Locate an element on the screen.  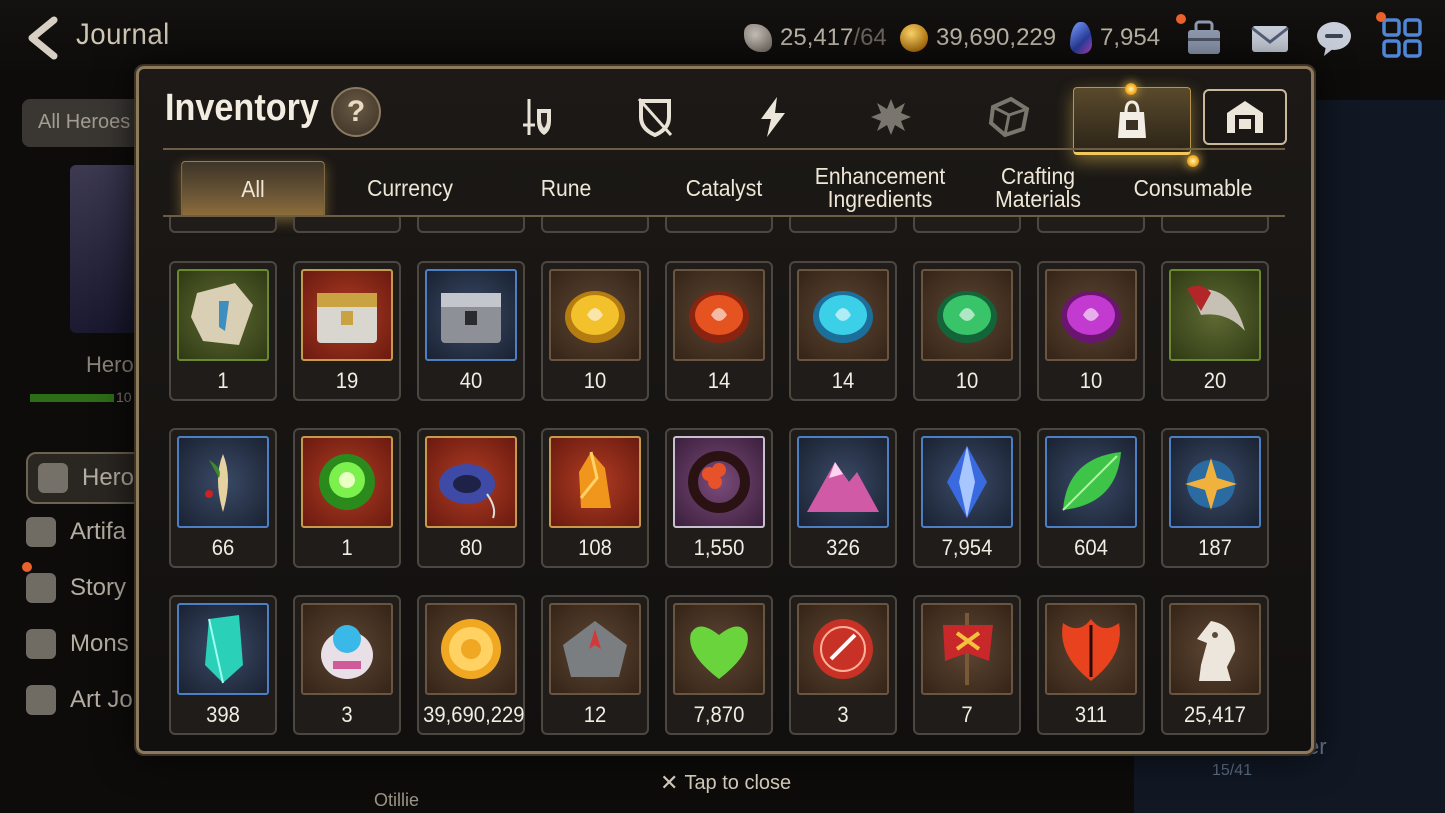
sidebar-item-label: Art Jo is located at coordinates (101, 699).